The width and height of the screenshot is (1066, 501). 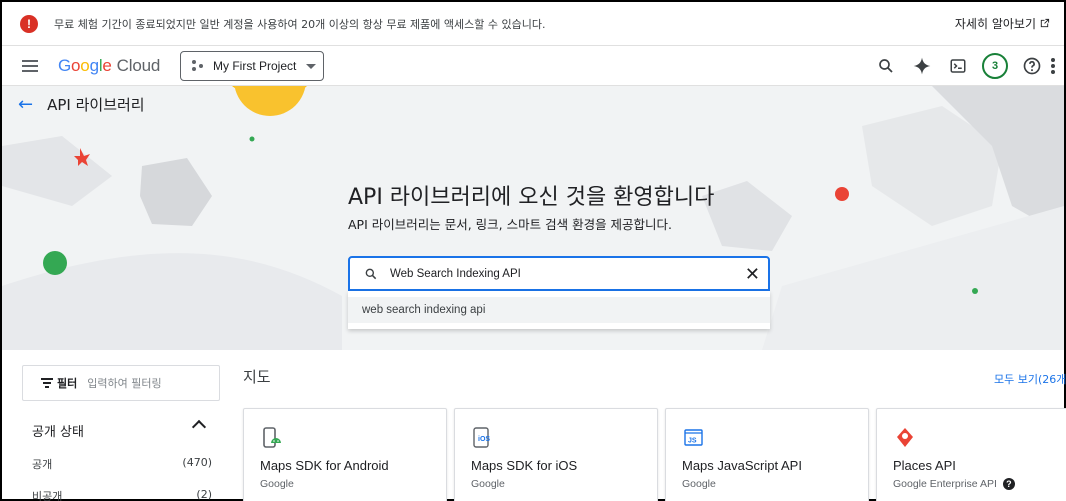 I want to click on card-title: Maps JavaScript API, so click(x=742, y=465).